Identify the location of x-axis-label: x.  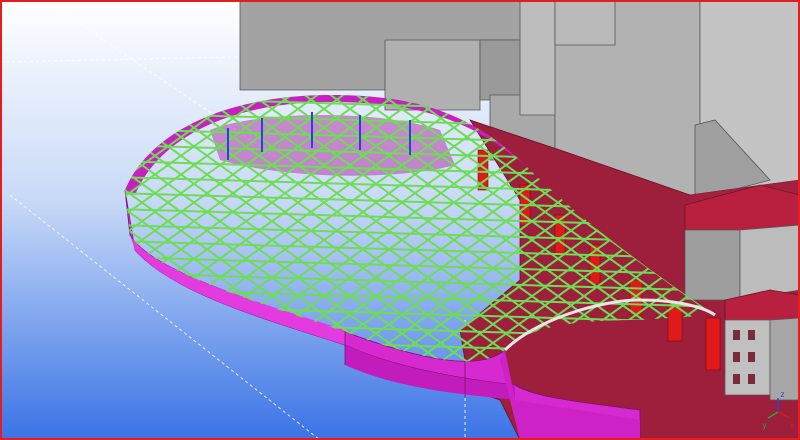
(792, 425).